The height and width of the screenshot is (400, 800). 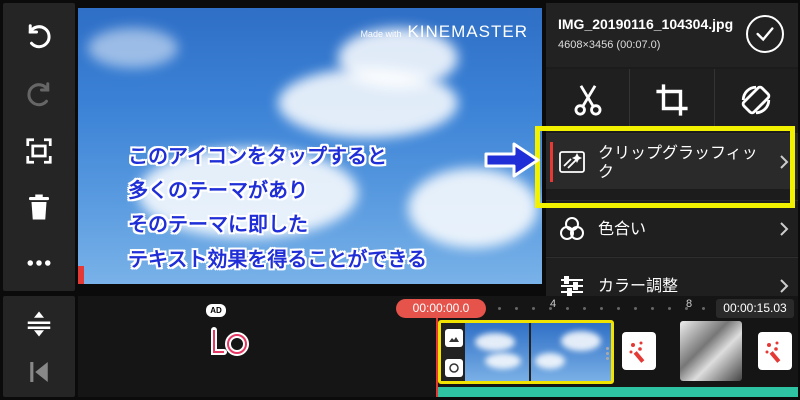 I want to click on annotation-highlight-box, so click(x=665, y=167).